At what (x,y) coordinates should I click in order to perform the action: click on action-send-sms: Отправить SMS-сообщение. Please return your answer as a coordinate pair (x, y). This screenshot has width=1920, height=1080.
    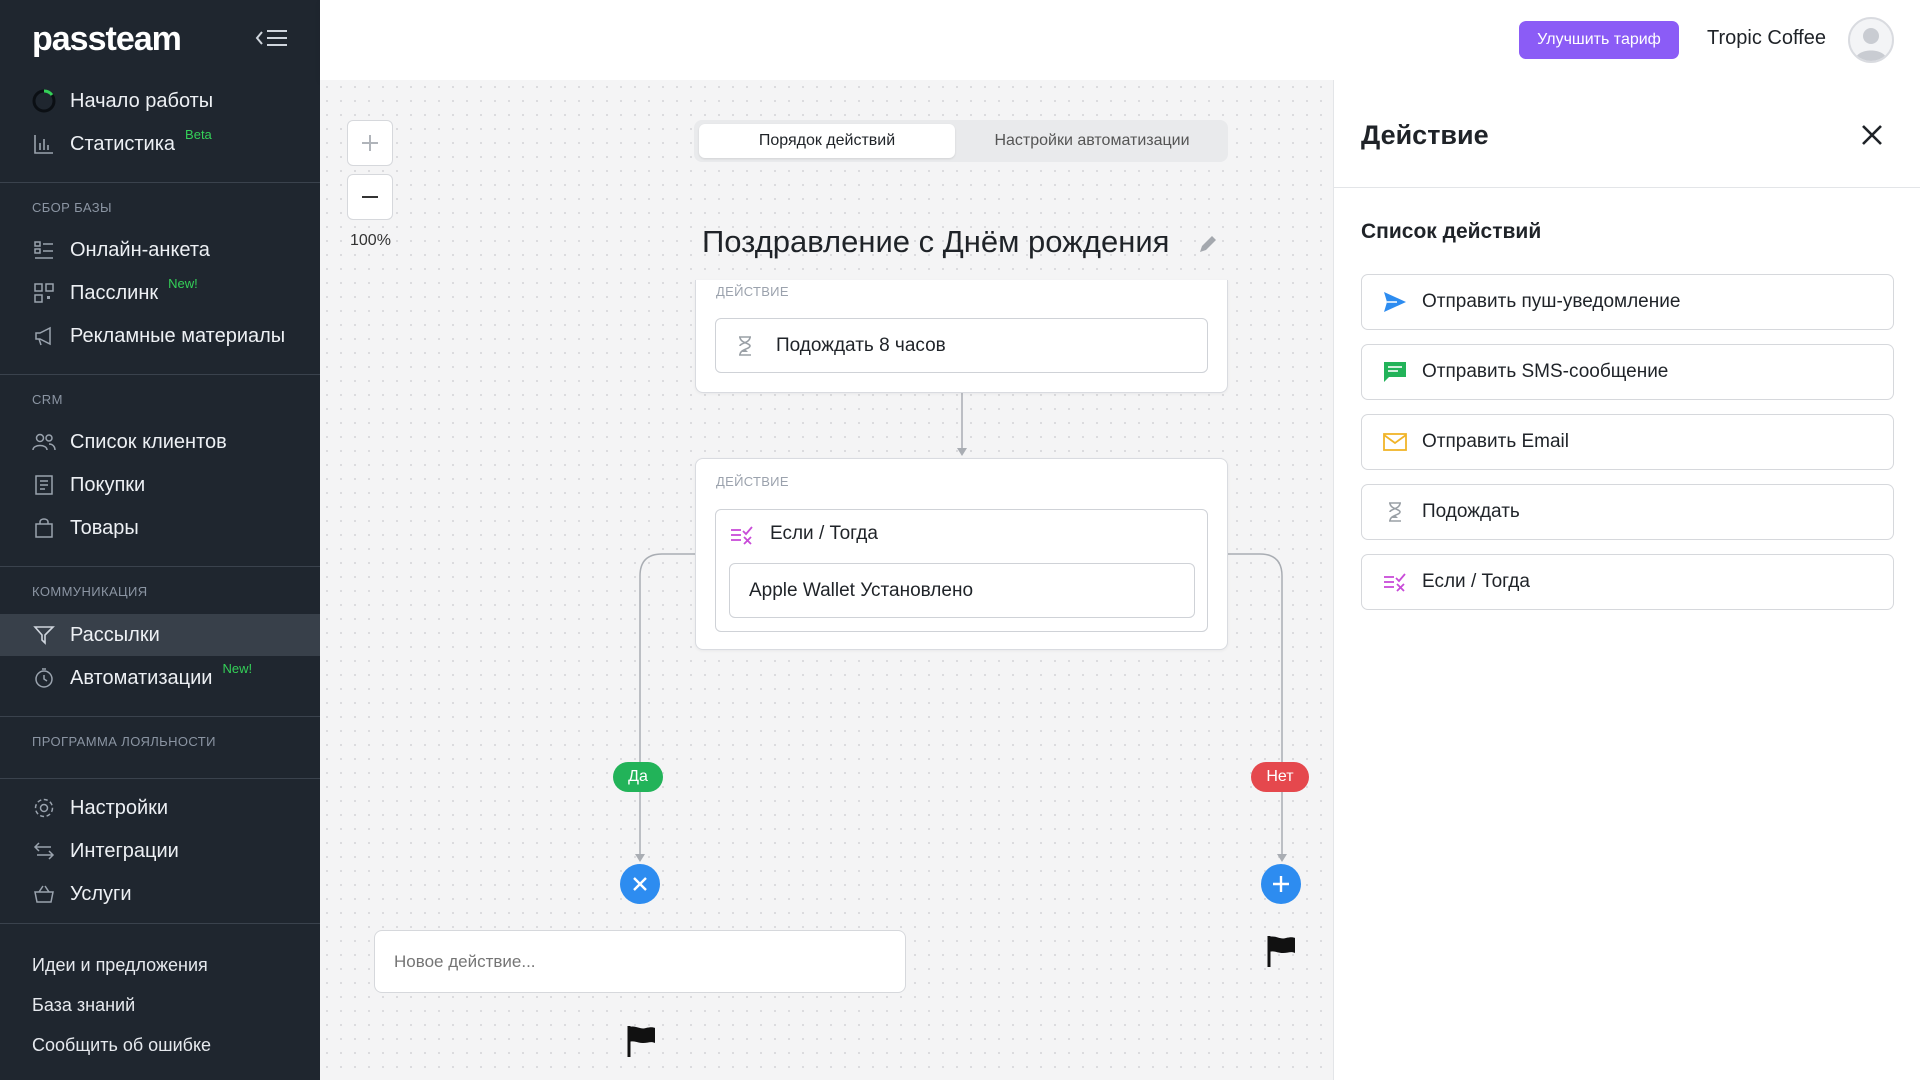
    Looking at the image, I should click on (1627, 372).